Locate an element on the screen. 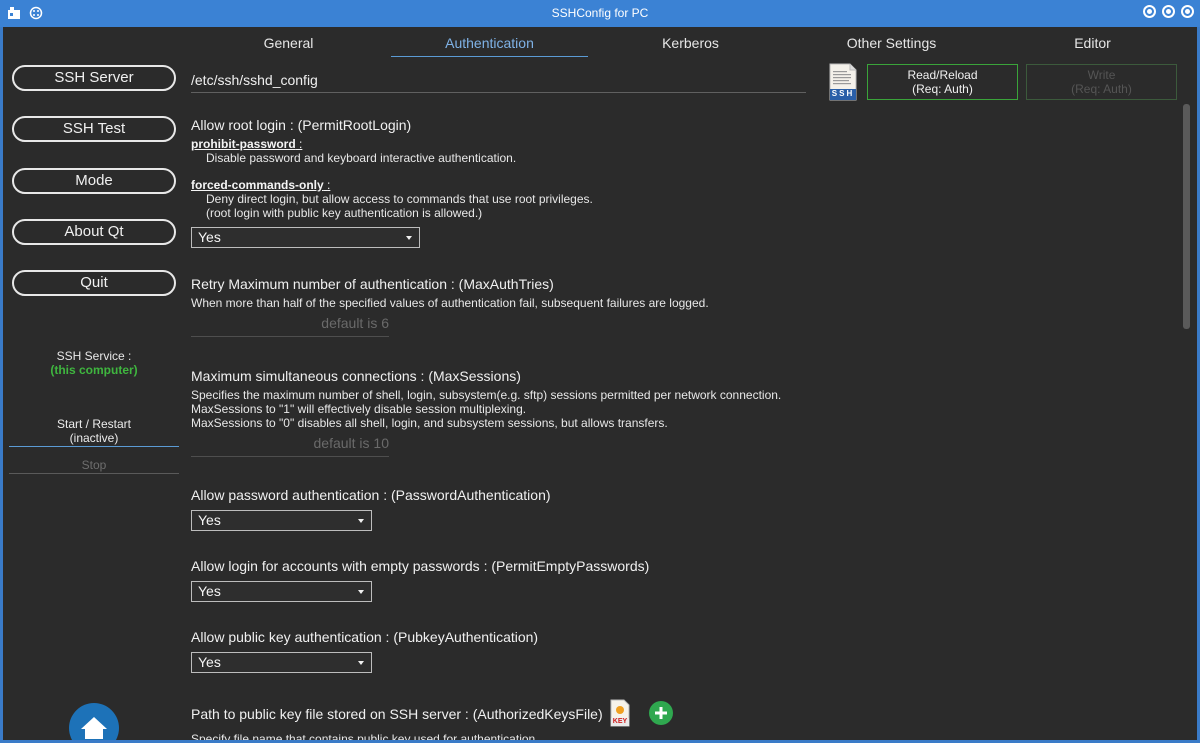  permit-root-value: Yes is located at coordinates (209, 237).